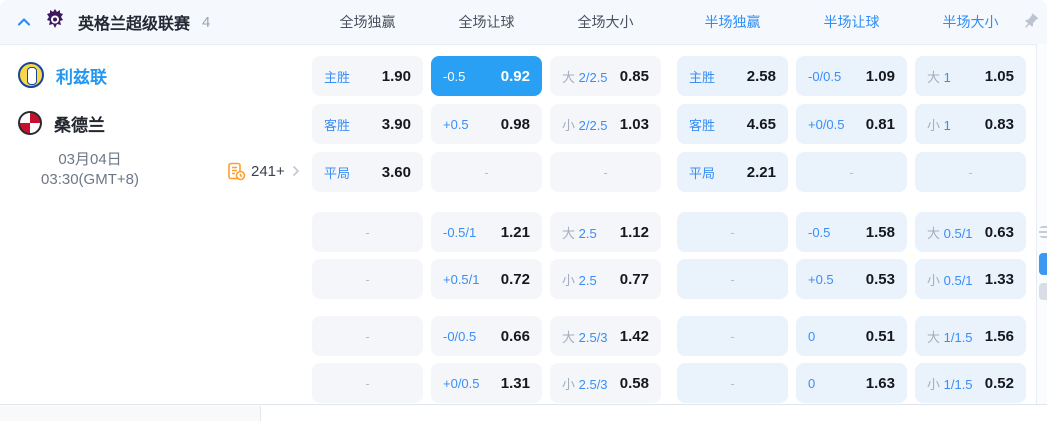 Image resolution: width=1047 pixels, height=421 pixels. I want to click on odds-cell: 小 2/2.5 1.03, so click(605, 124).